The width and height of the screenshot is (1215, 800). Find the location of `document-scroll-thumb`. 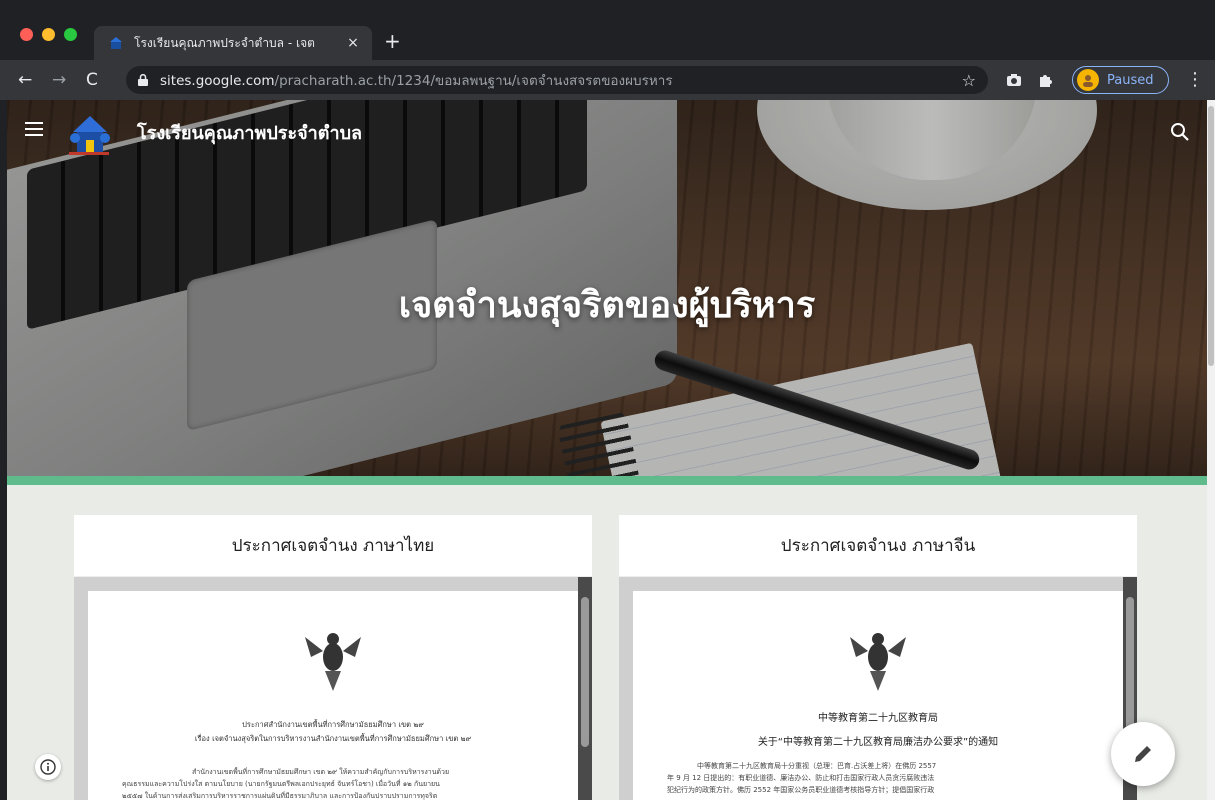

document-scroll-thumb is located at coordinates (585, 672).